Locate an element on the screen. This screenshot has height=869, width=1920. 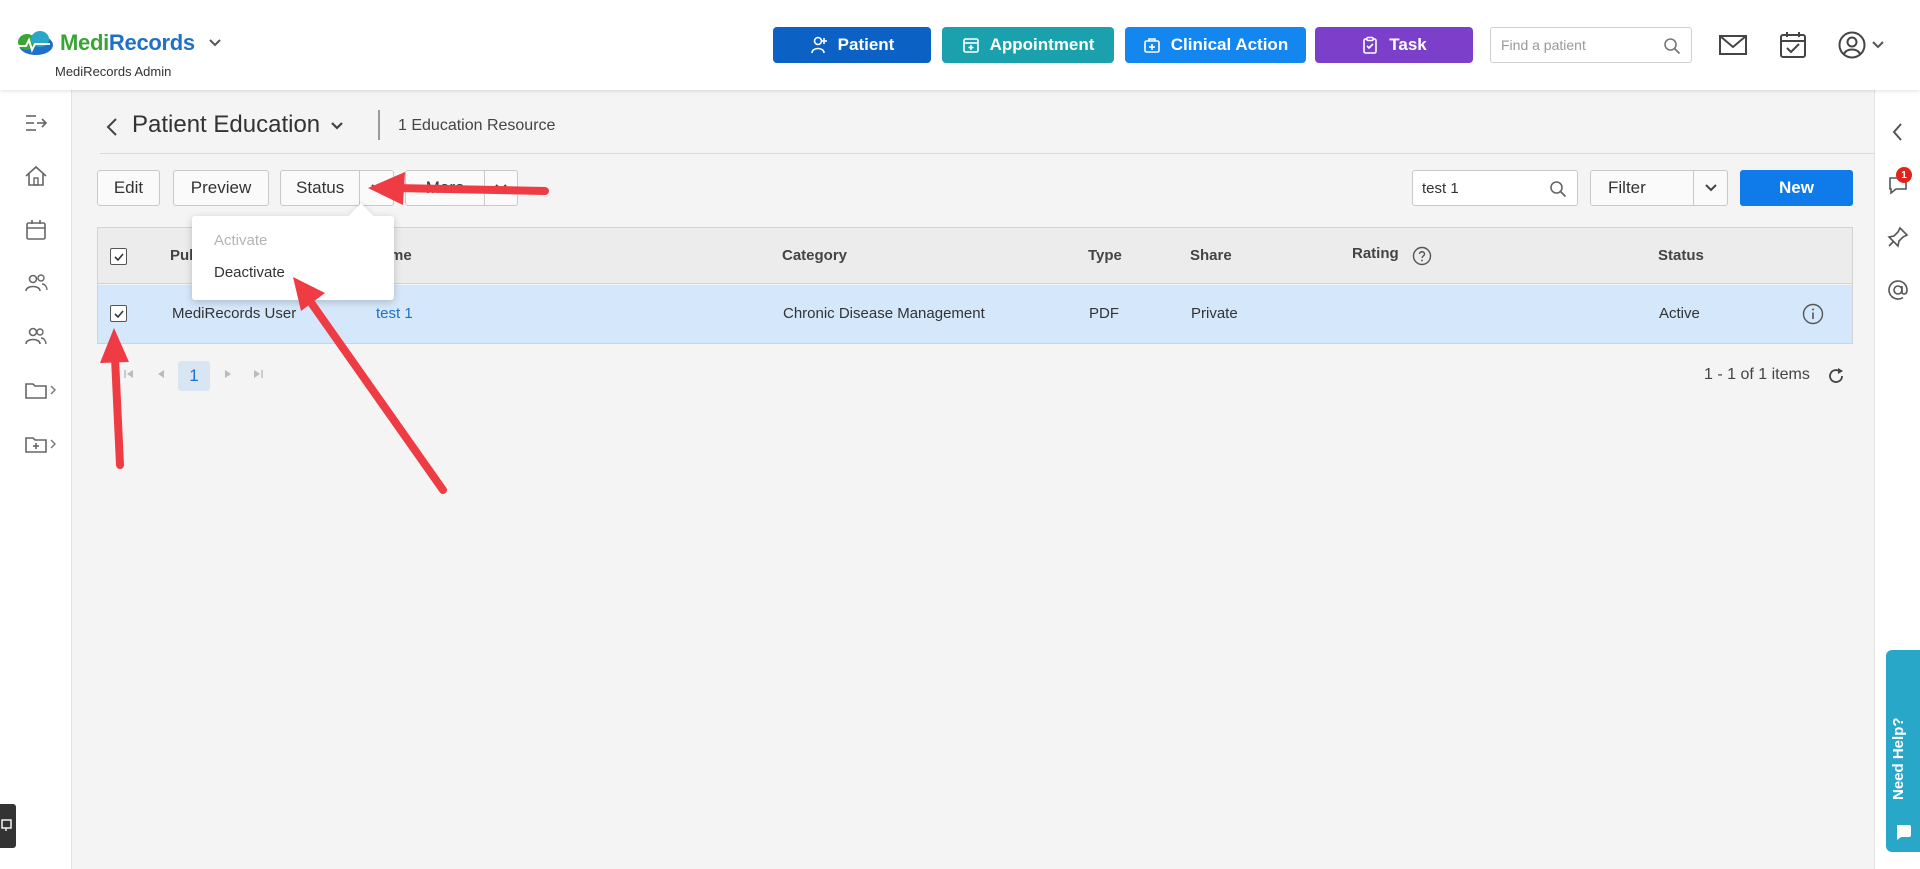
calendar-add-icon is located at coordinates (970, 45).